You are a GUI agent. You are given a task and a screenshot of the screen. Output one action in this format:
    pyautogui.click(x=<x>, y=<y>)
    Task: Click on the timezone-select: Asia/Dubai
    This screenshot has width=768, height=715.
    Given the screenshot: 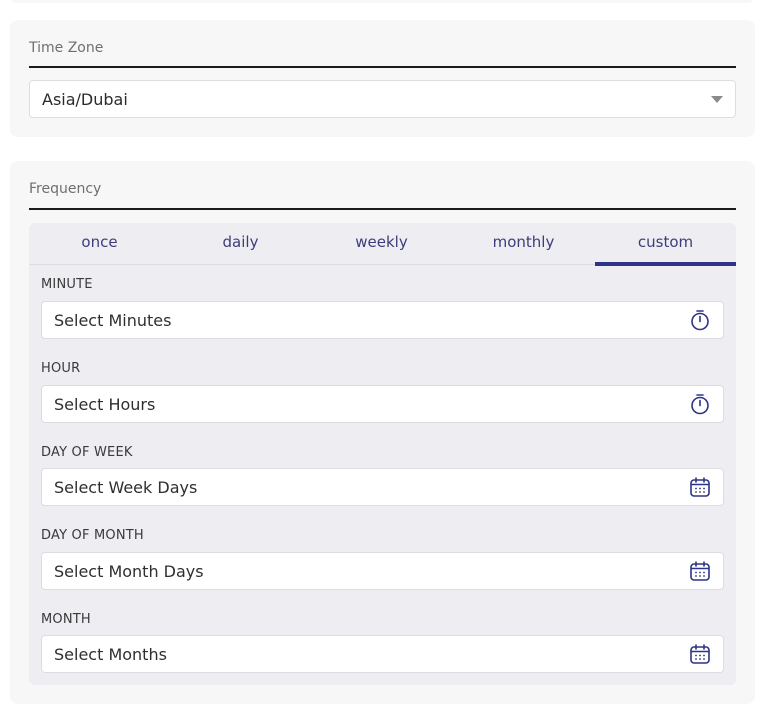 What is the action you would take?
    pyautogui.click(x=382, y=99)
    